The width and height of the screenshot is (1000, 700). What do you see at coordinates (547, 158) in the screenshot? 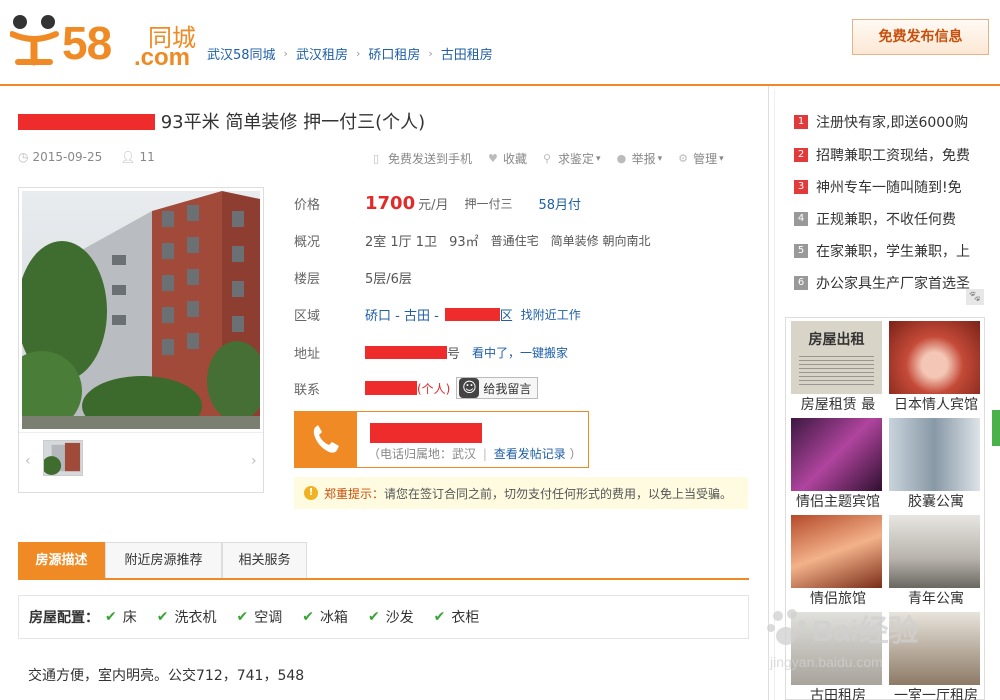
I see `search-icon: ⚲` at bounding box center [547, 158].